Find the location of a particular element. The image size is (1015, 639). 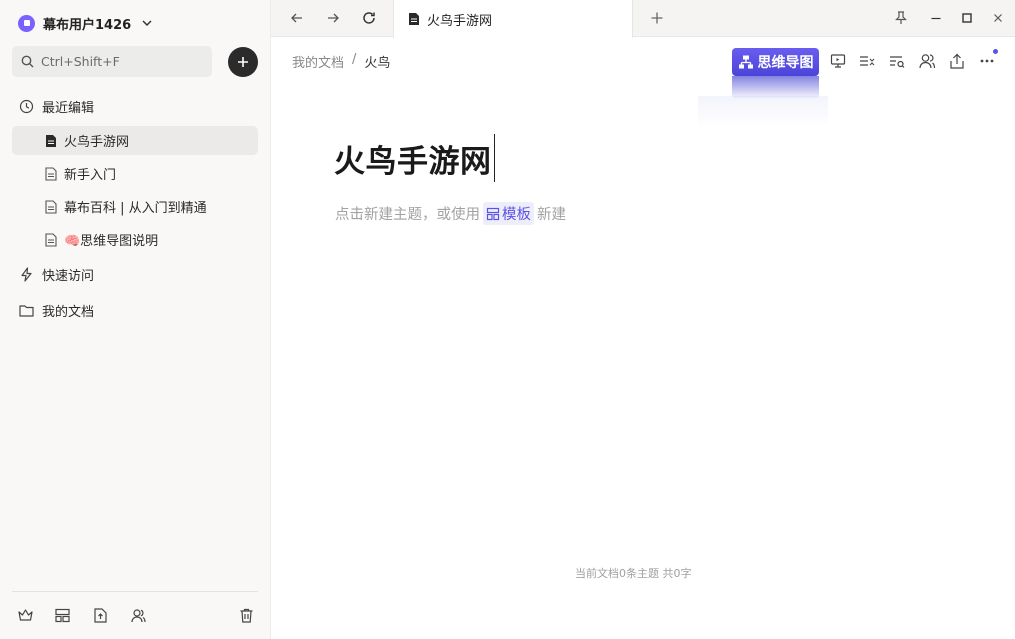

recent-doc-item: 火鸟手游网 is located at coordinates (135, 140).